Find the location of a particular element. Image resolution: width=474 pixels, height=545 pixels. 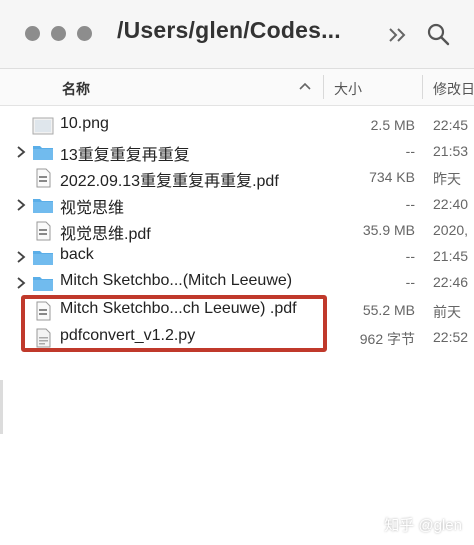

file-name: 13重复重复再重复 is located at coordinates (125, 155).